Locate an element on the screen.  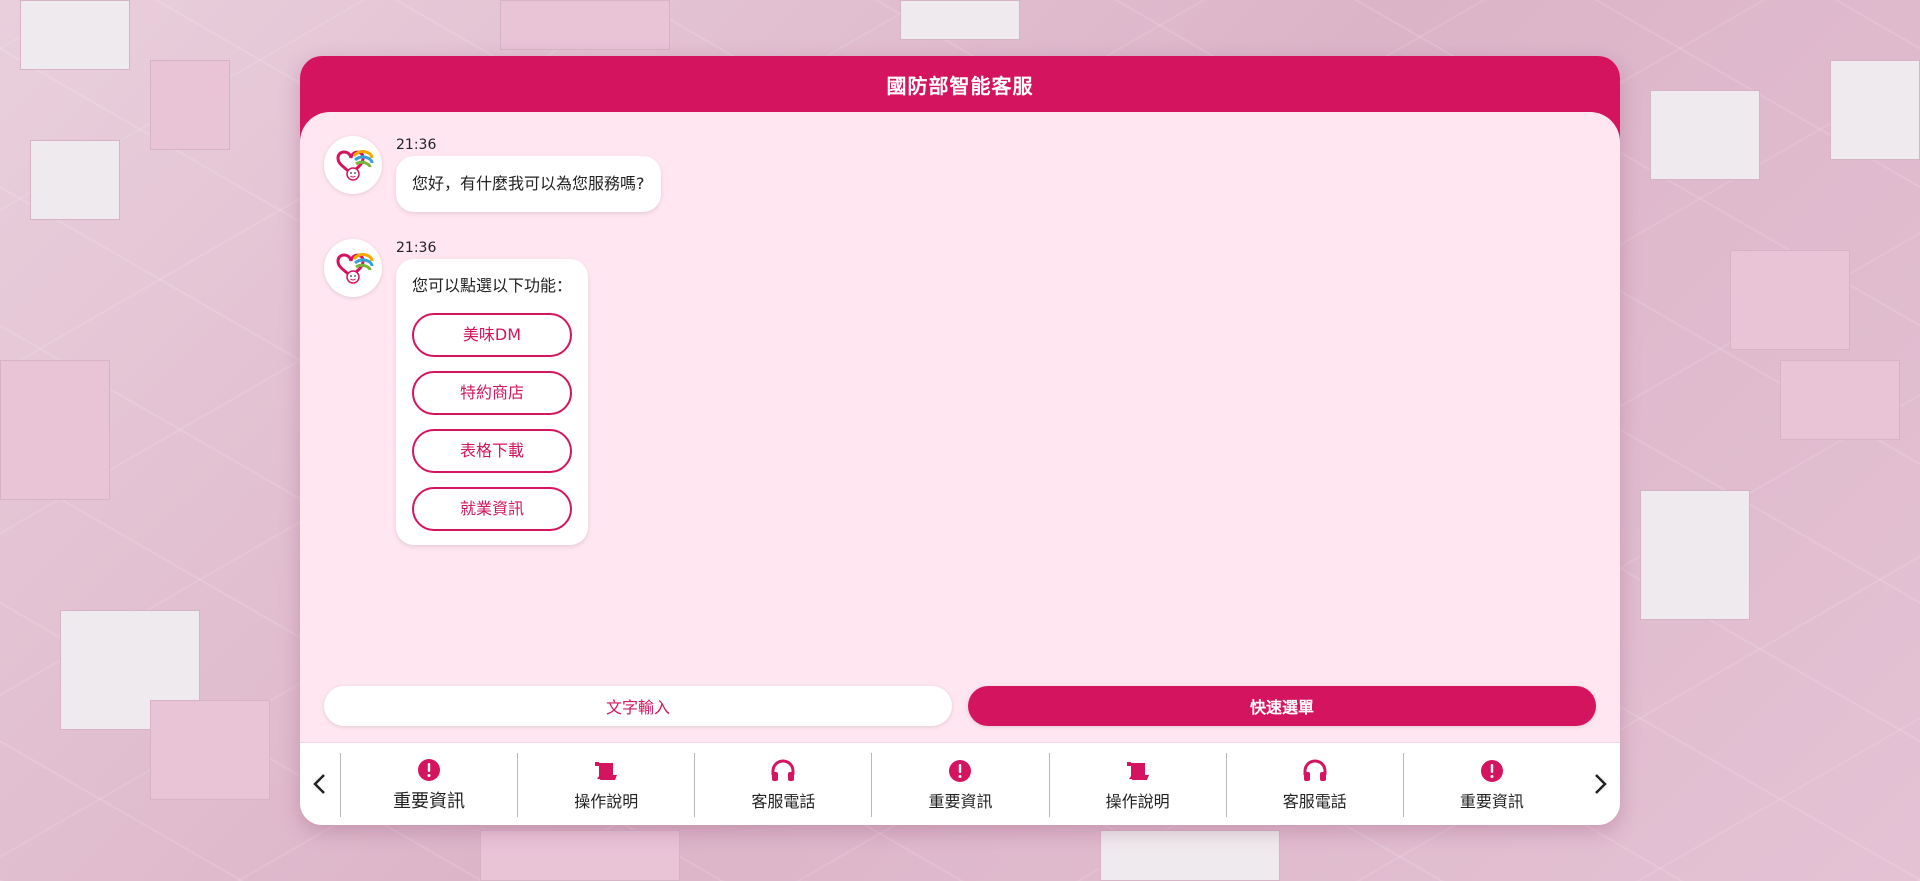
message-column: 21:36 您好，有什麼我可以為您服務嗎? is located at coordinates (528, 174).